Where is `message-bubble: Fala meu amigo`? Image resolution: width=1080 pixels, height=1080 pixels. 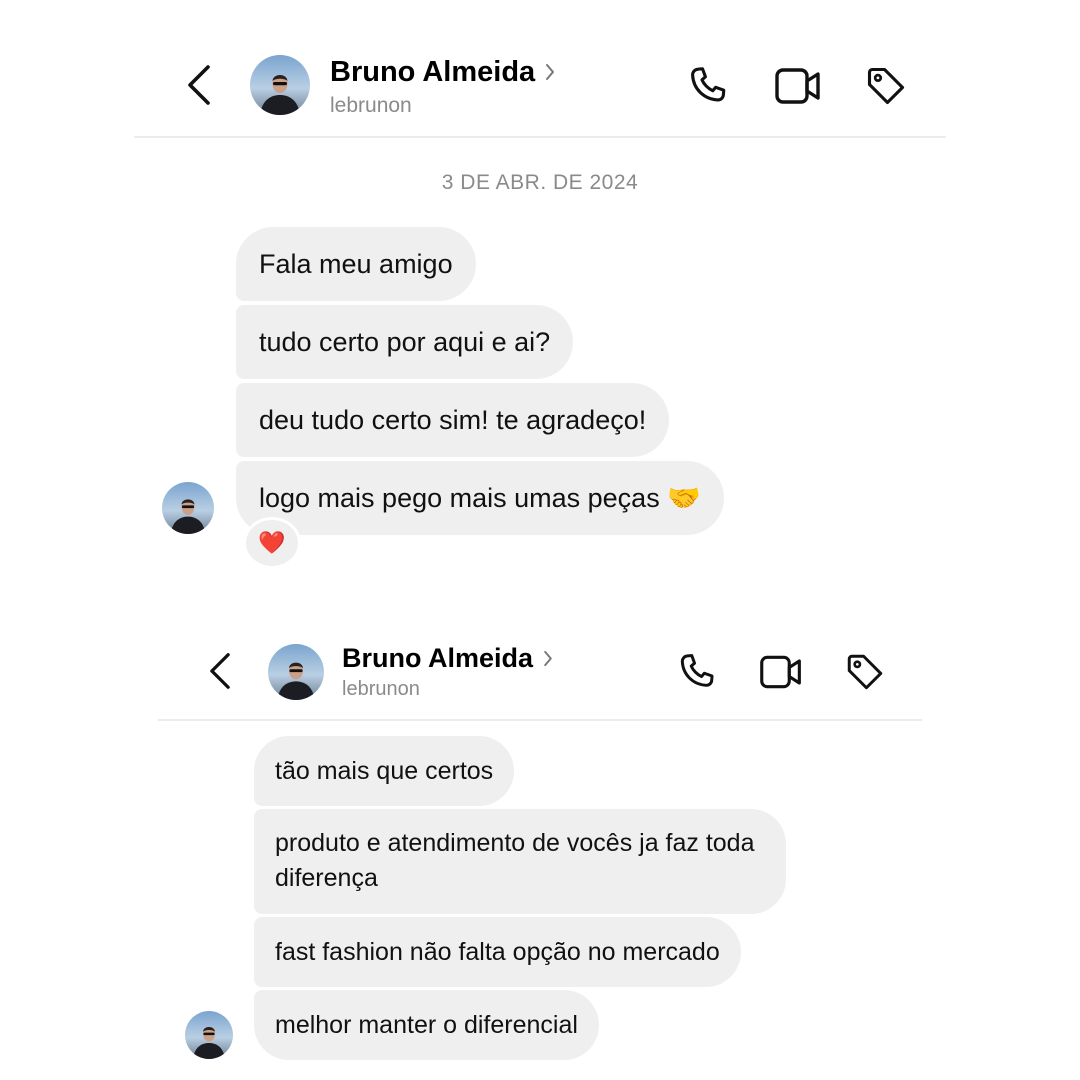 message-bubble: Fala meu amigo is located at coordinates (356, 264).